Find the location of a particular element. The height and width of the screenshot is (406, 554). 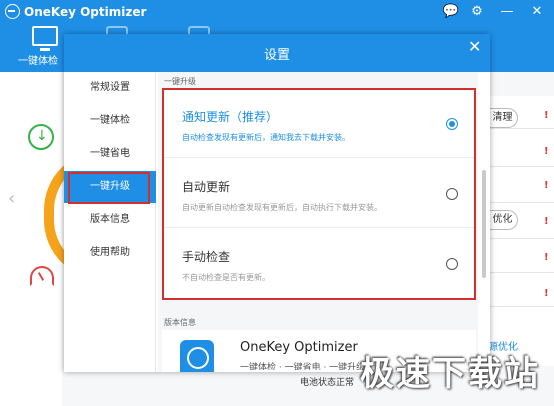

monitor-icon is located at coordinates (45, 38).